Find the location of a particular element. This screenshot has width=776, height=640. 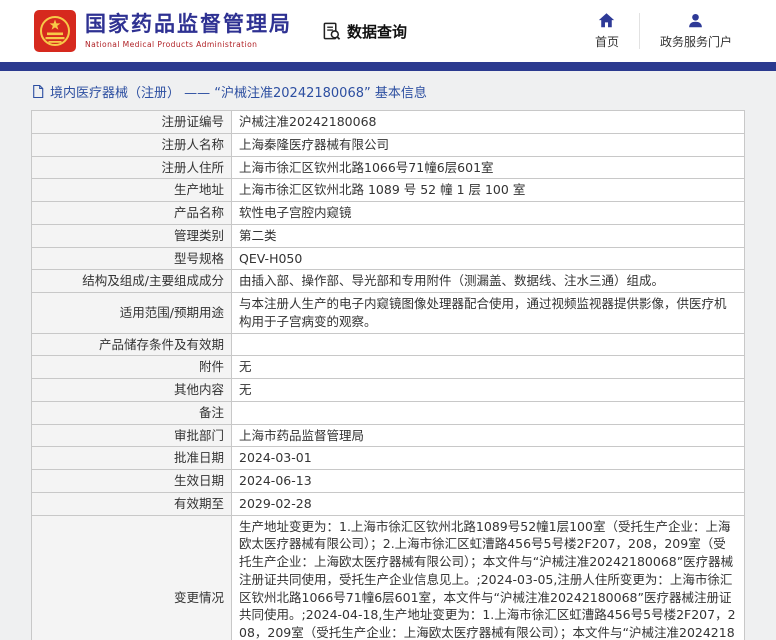

row-label: 管理类别 is located at coordinates (131, 235).